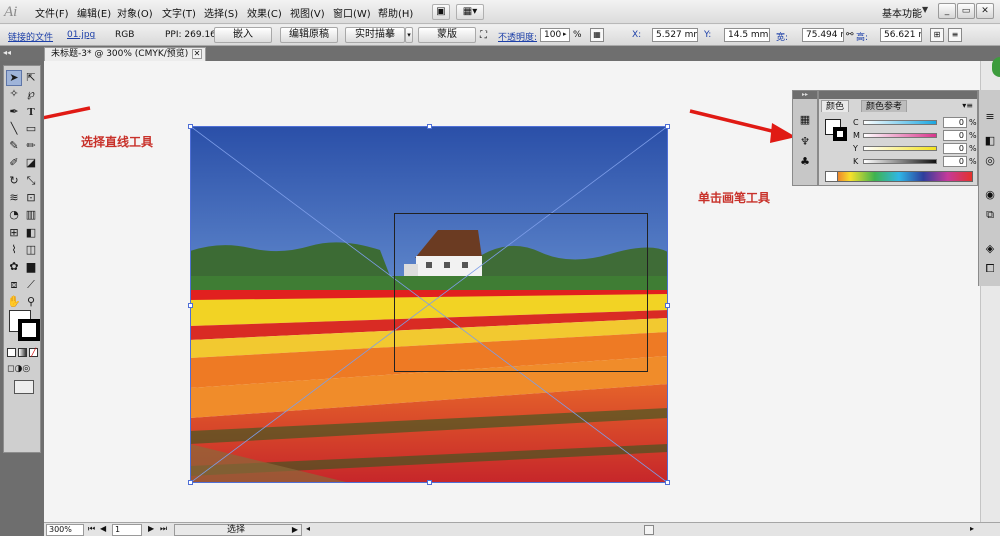  I want to click on reference-point-icon: ▦, so click(597, 35).